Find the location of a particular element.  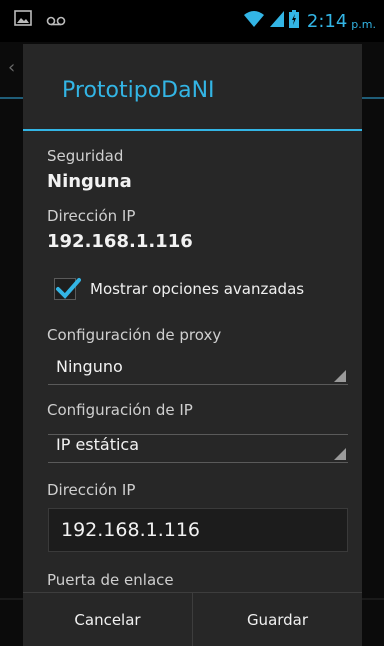

checkmark-icon is located at coordinates (68, 288).